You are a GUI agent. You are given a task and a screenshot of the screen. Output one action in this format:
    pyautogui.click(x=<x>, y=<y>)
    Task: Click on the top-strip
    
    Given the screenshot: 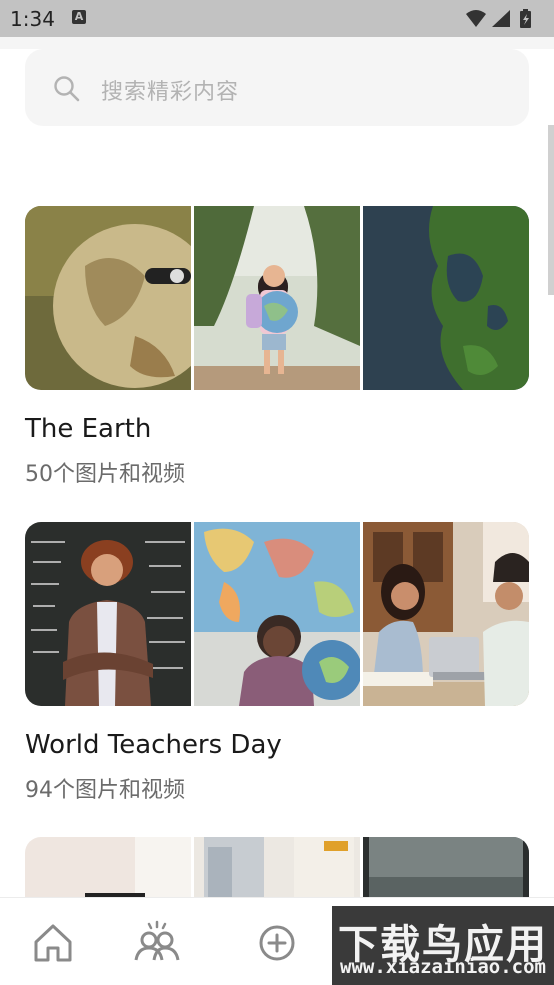 What is the action you would take?
    pyautogui.click(x=277, y=43)
    